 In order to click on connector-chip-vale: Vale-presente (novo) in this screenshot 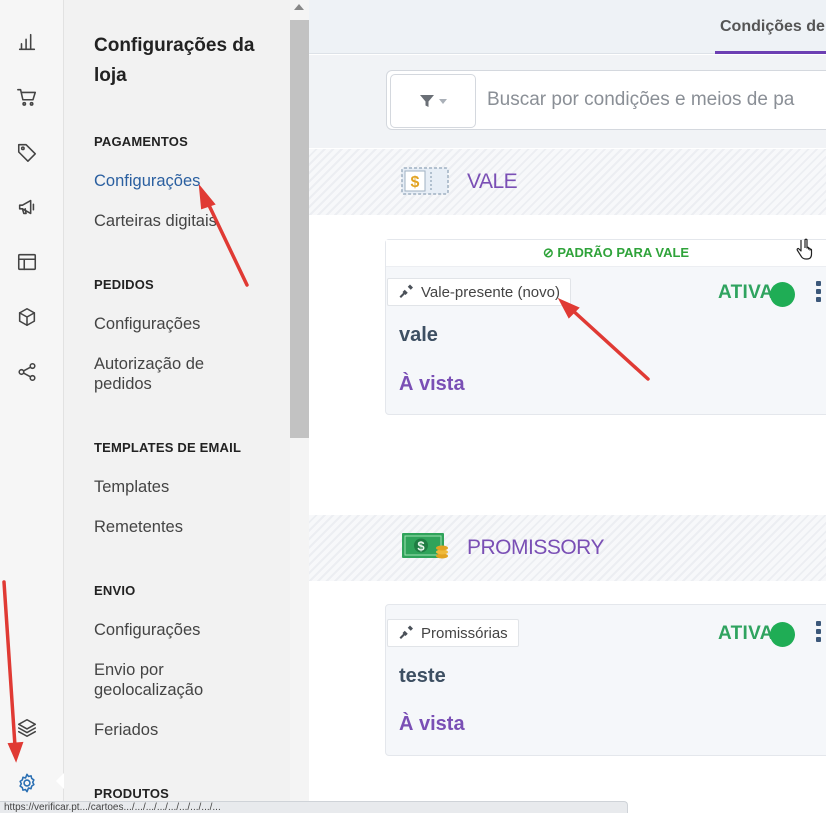, I will do `click(479, 292)`.